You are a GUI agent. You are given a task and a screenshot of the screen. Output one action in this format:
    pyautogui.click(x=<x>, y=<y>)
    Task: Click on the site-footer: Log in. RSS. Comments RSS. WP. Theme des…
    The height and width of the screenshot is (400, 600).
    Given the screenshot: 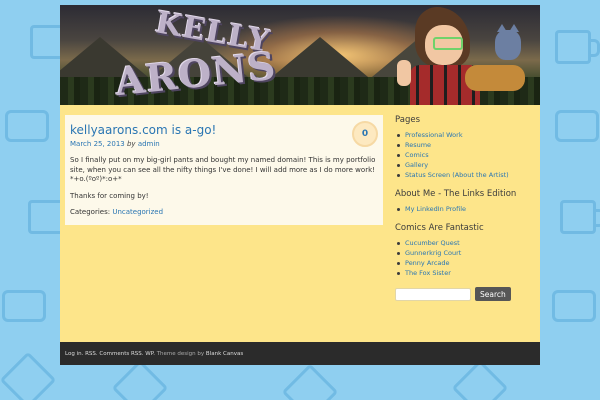 What is the action you would take?
    pyautogui.click(x=300, y=353)
    